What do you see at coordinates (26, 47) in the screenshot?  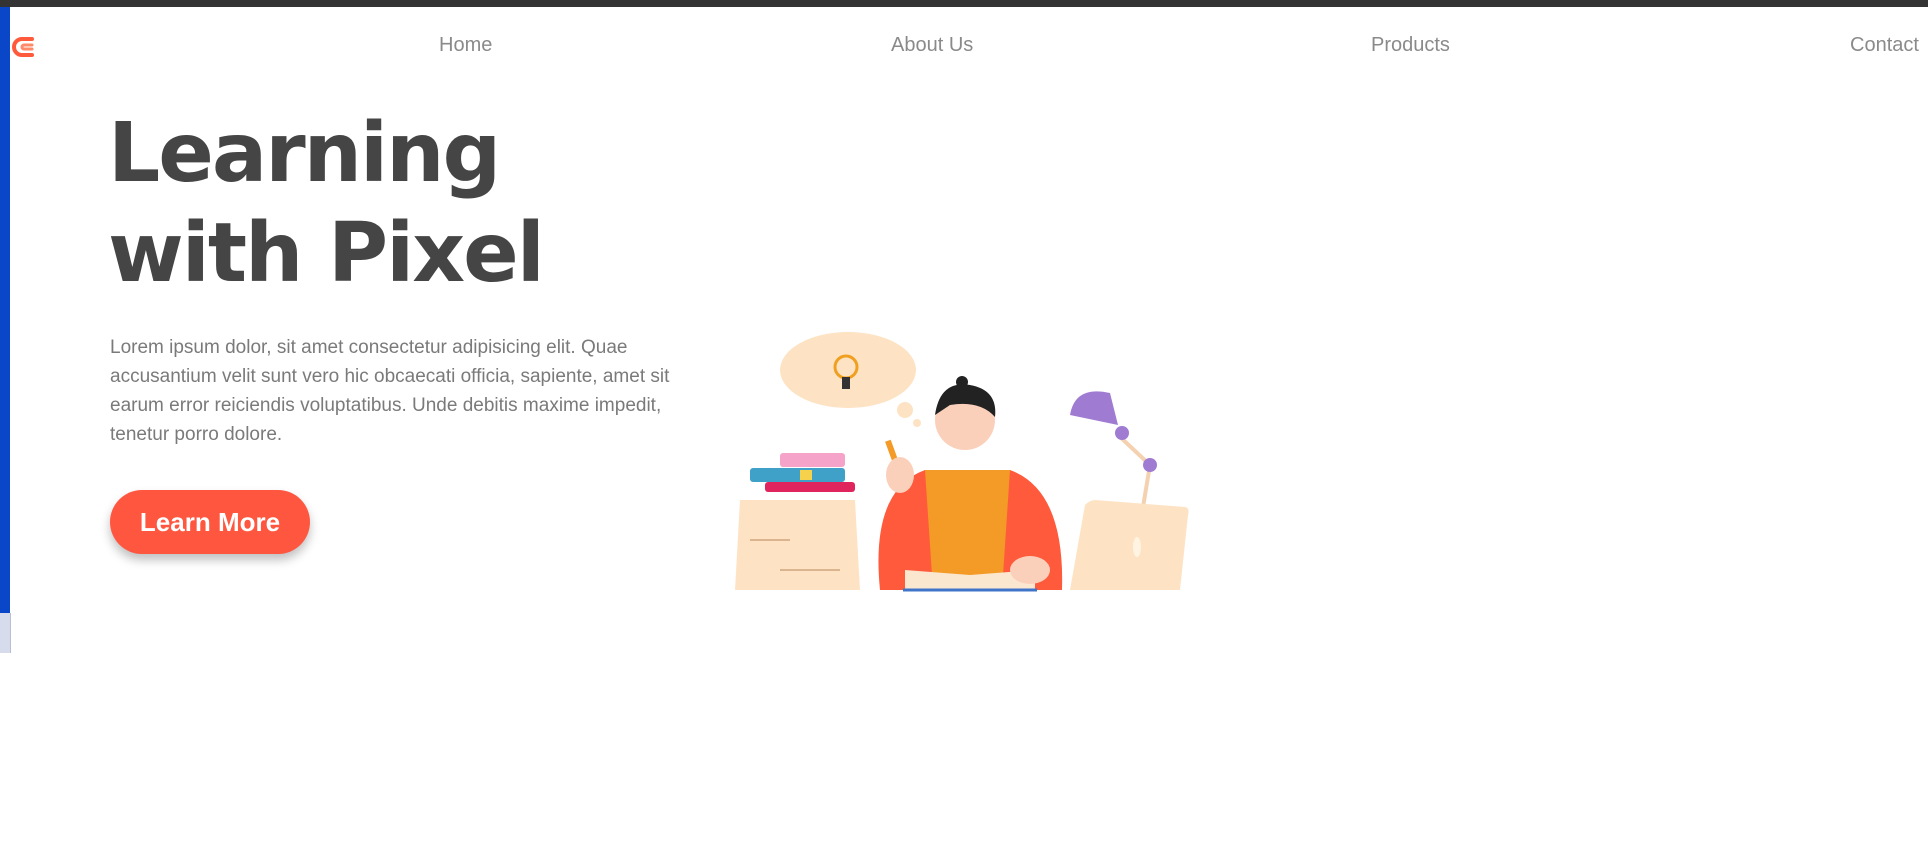 I see `c-arrow-logo-icon` at bounding box center [26, 47].